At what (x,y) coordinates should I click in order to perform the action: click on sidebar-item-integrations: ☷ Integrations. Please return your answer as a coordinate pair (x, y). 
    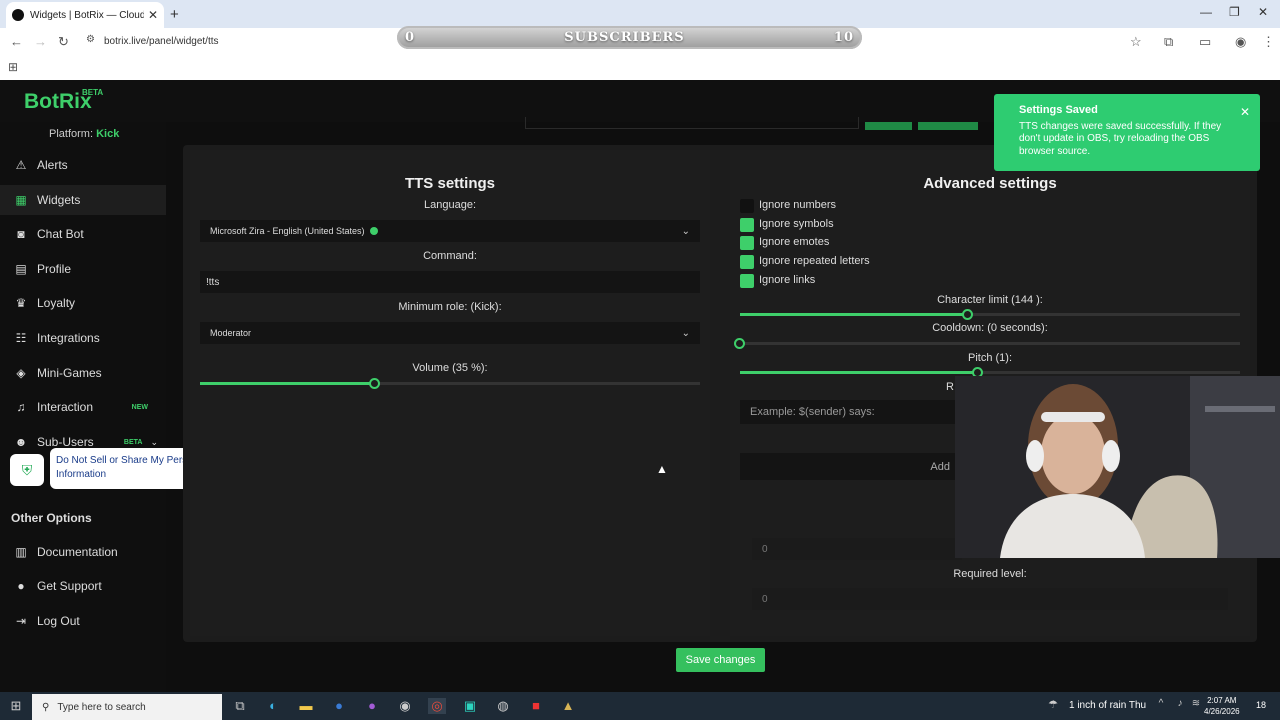
    Looking at the image, I should click on (83, 338).